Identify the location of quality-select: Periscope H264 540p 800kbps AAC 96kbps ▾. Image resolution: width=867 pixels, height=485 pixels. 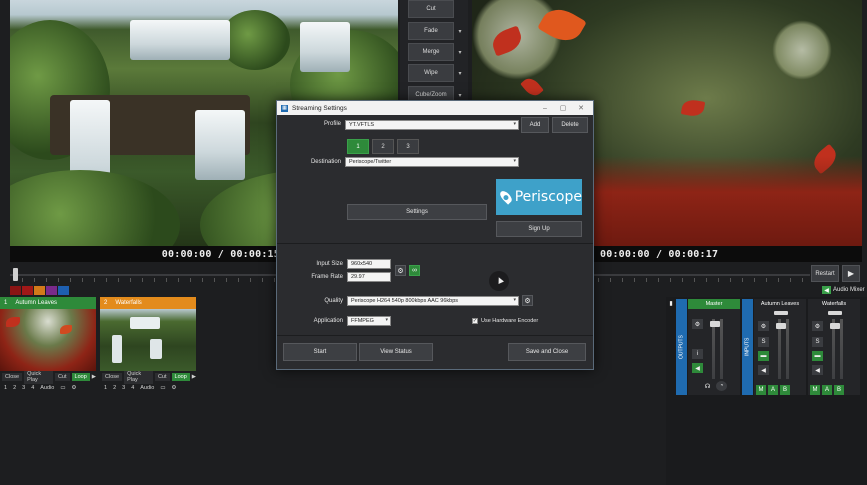
(433, 301).